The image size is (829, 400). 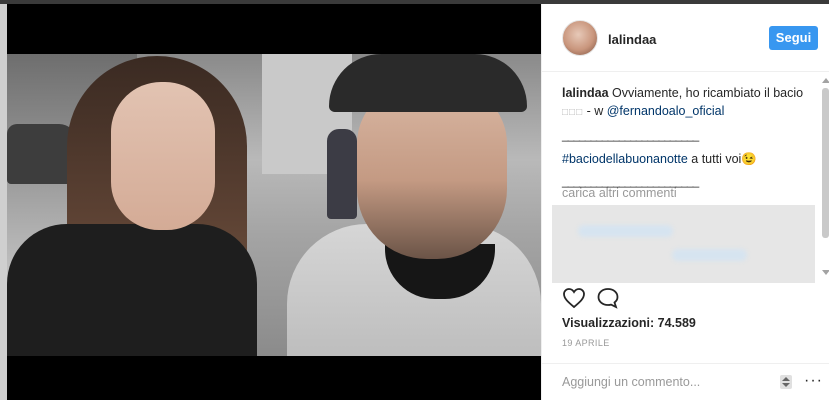 I want to click on more-options-icon: ···, so click(x=813, y=381).